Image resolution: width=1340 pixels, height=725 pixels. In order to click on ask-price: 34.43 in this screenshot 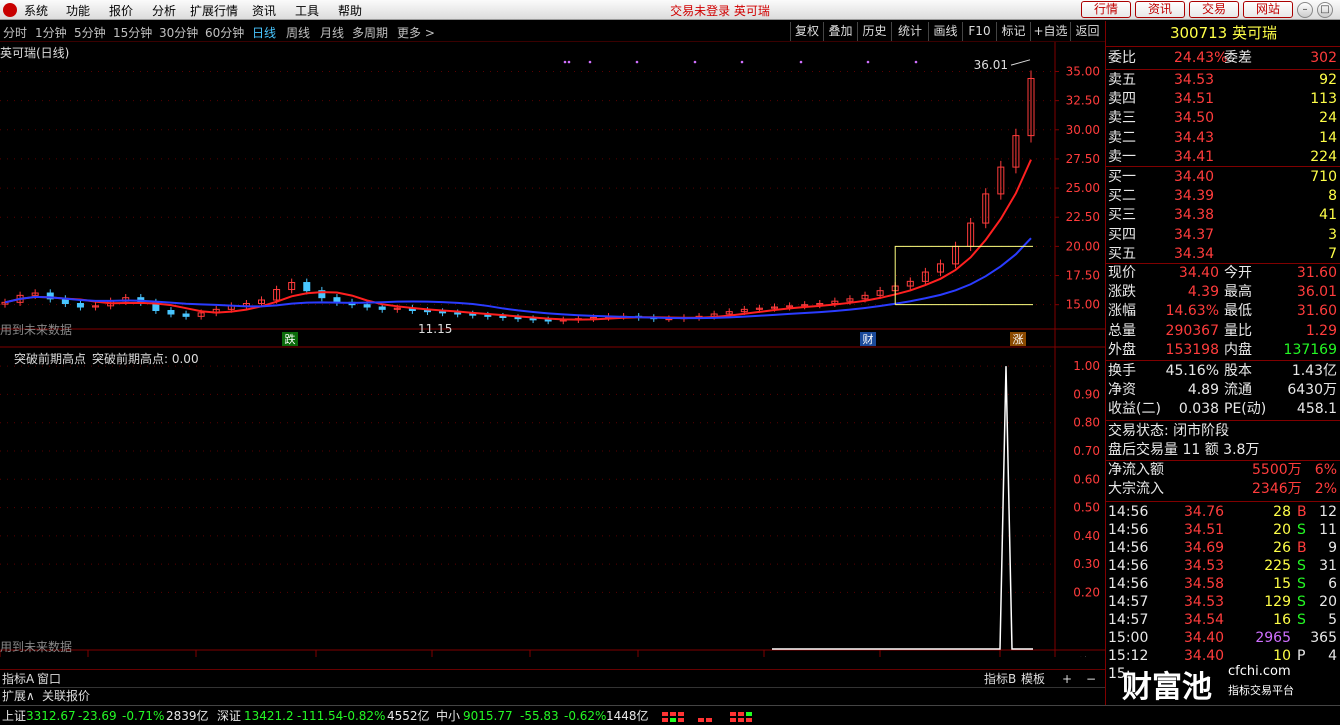, I will do `click(1194, 138)`.